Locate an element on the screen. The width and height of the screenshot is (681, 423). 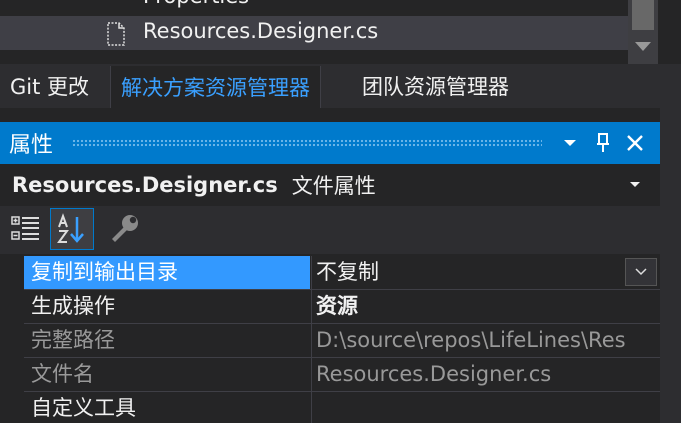
selected-object-name: Resources.Designer.cs is located at coordinates (145, 185).